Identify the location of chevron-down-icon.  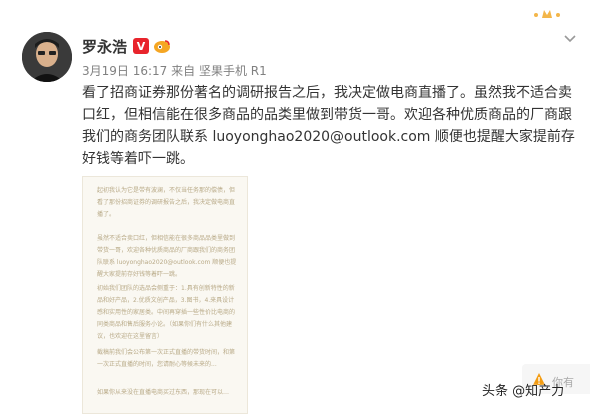
(570, 38).